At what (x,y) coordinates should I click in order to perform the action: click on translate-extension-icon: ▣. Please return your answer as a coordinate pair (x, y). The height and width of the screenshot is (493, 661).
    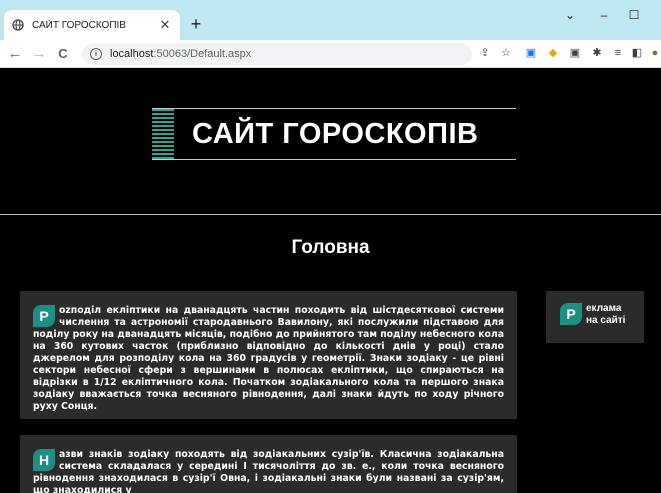
    Looking at the image, I should click on (531, 53).